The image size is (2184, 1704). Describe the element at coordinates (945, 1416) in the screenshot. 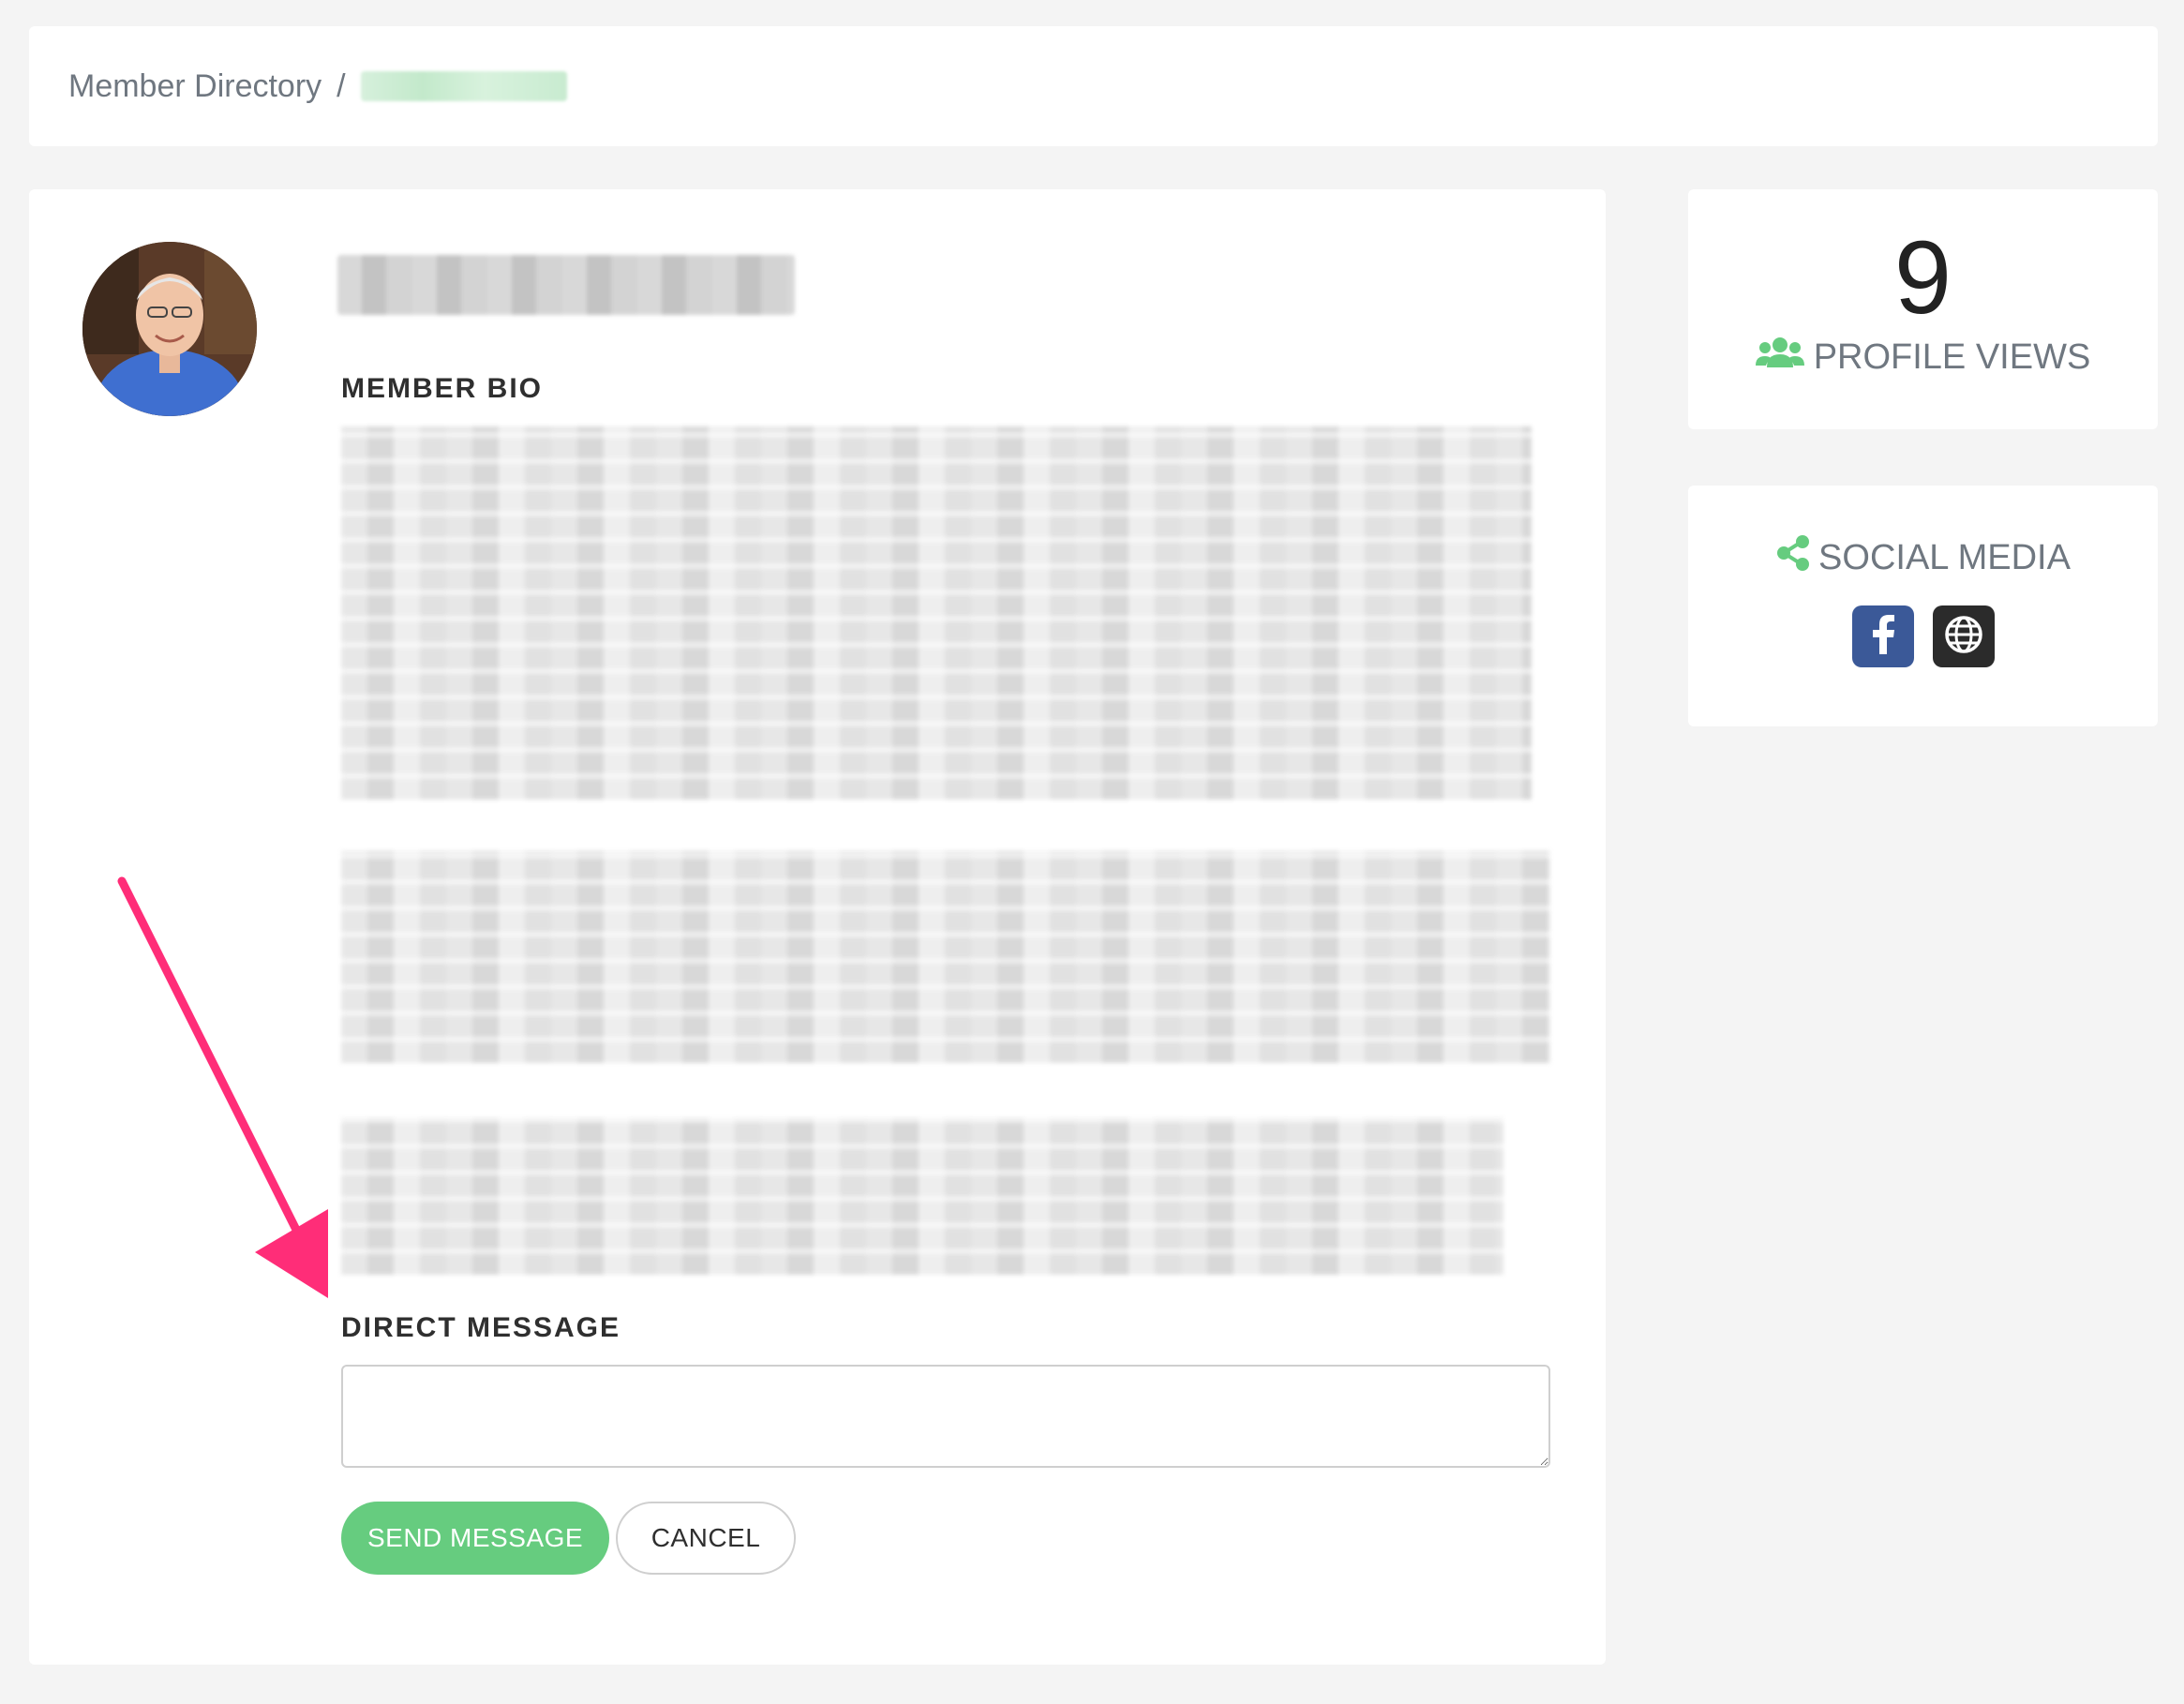

I see `direct-message-input` at that location.